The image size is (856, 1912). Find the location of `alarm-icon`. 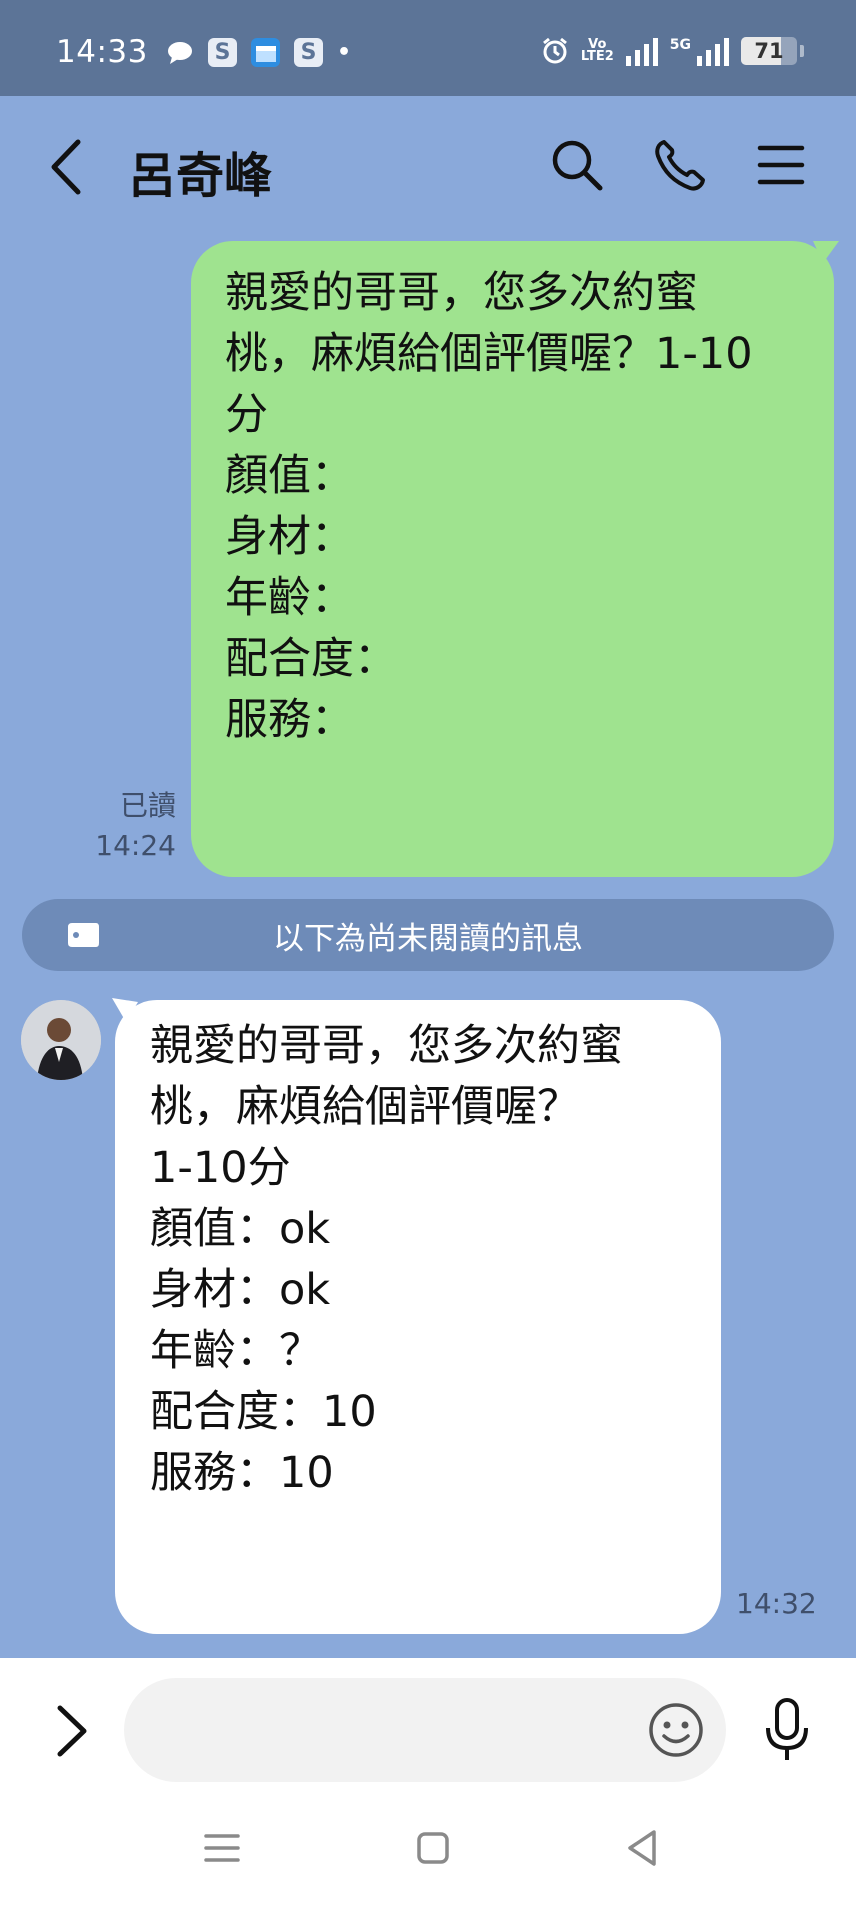

alarm-icon is located at coordinates (554, 50).